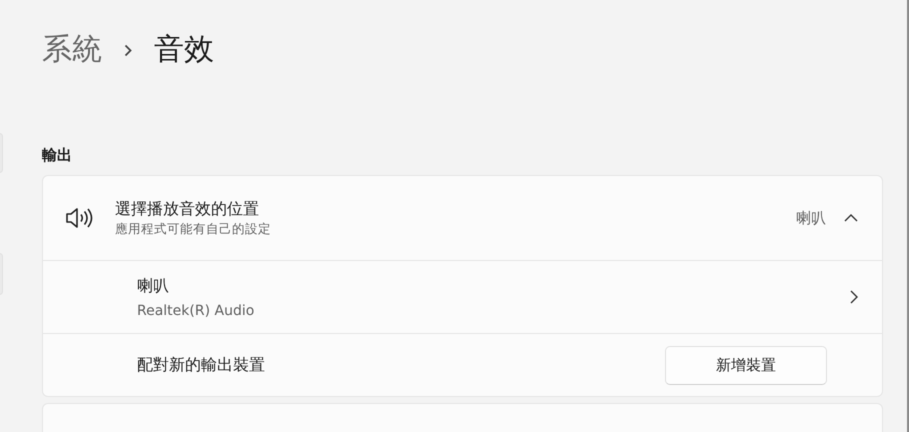 This screenshot has width=909, height=432. I want to click on device-name: 喇叭, so click(153, 285).